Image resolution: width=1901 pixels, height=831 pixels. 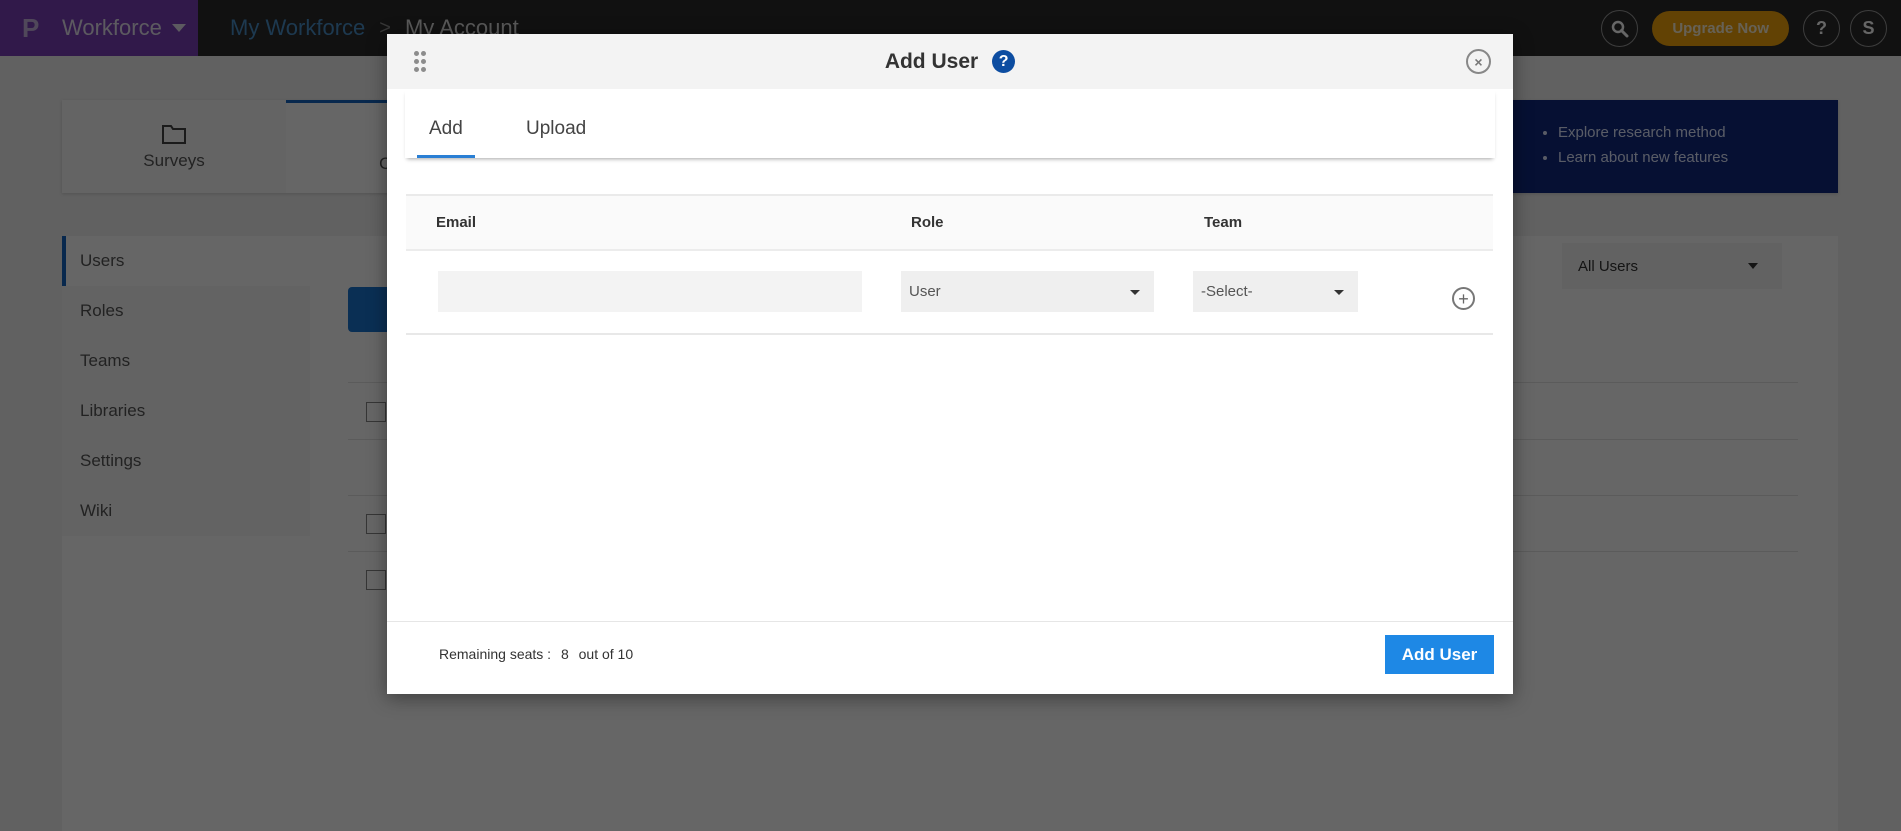 I want to click on dialog-header: Add User ? ×, so click(x=950, y=61).